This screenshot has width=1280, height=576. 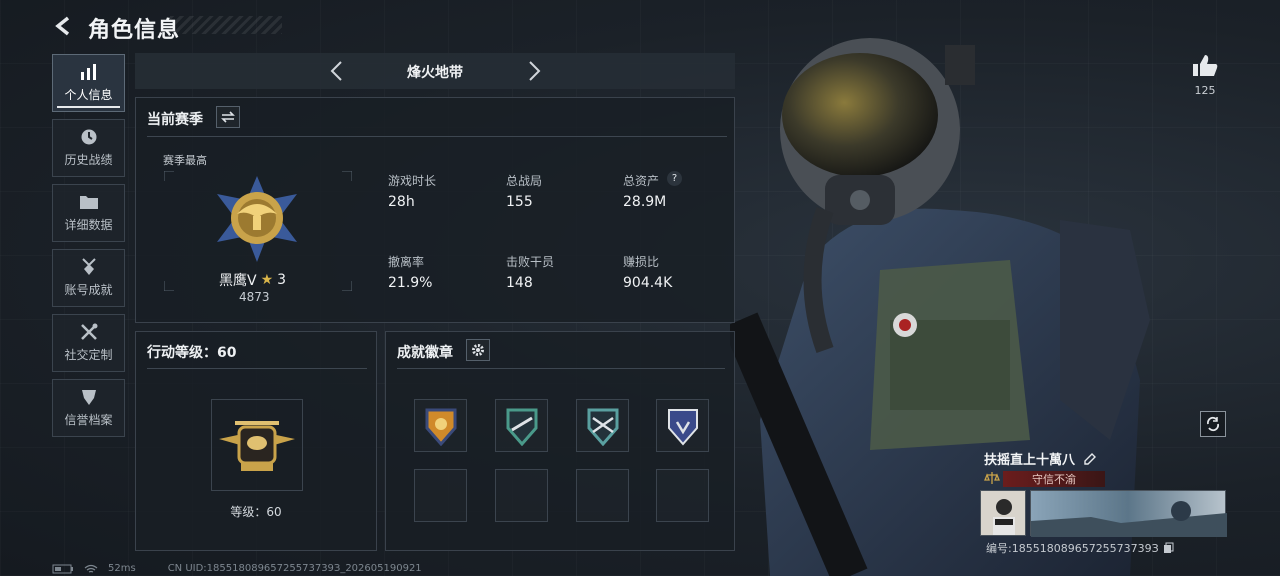 What do you see at coordinates (1090, 459) in the screenshot?
I see `edit-pencil-icon` at bounding box center [1090, 459].